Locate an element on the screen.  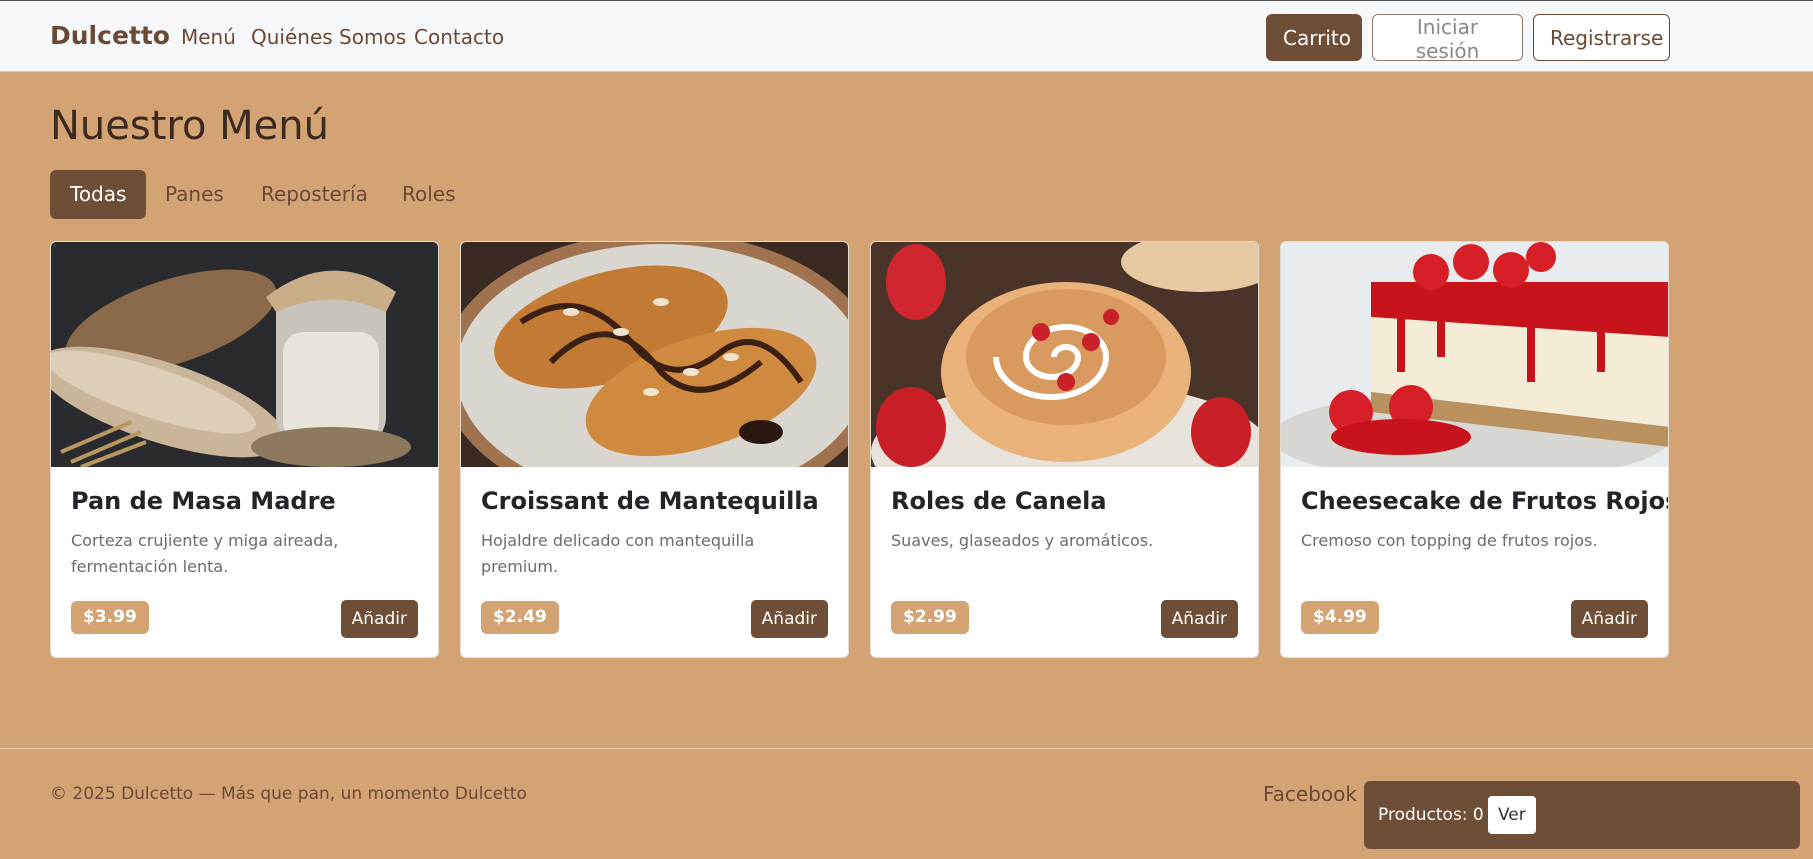
product-title: Croissant de Mantequilla is located at coordinates (650, 501).